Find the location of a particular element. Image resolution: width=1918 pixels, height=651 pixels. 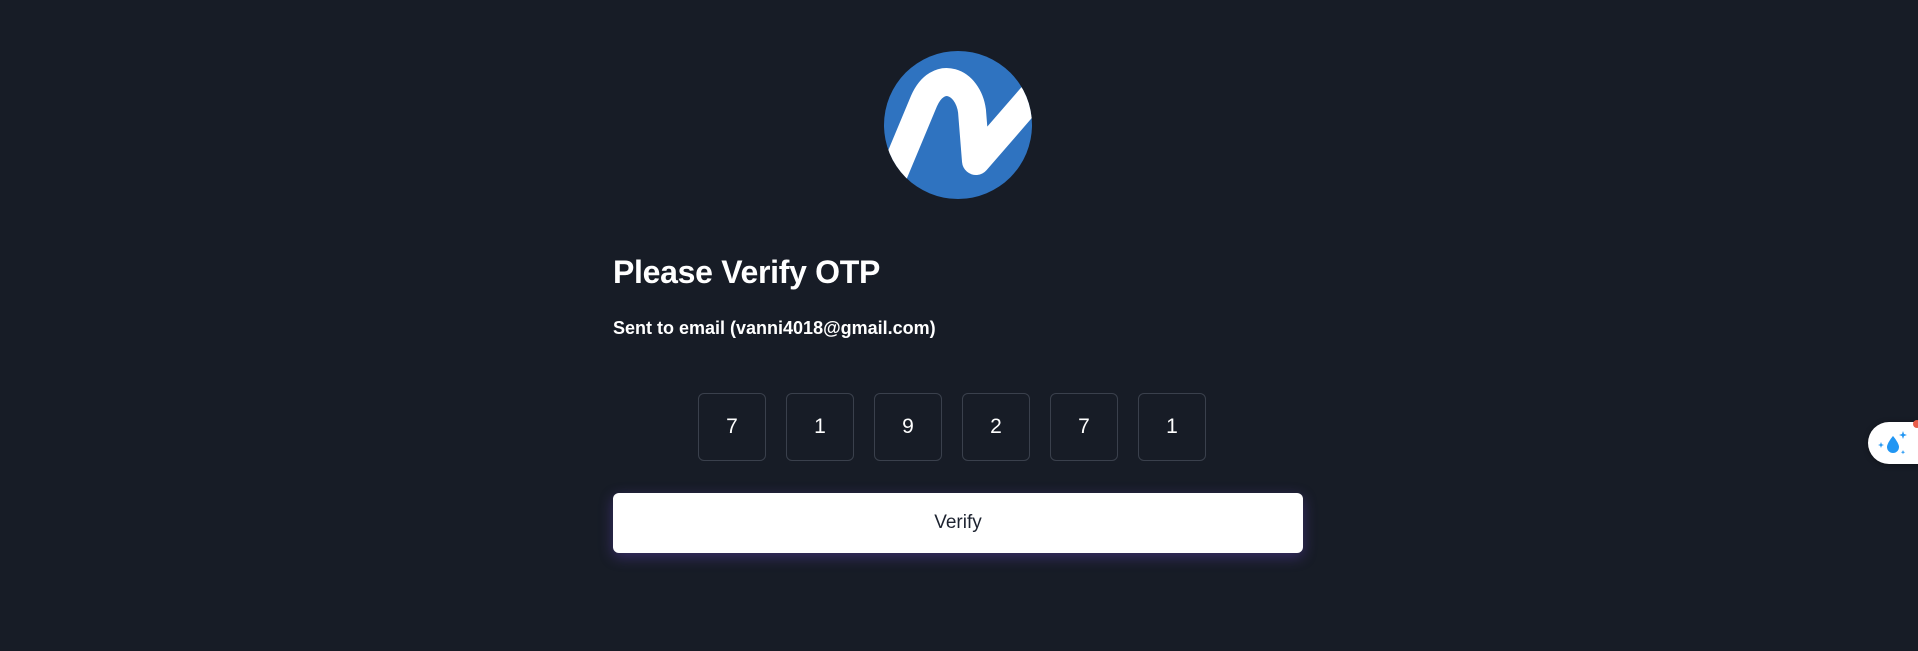

page-title: Please Verify OTP is located at coordinates (747, 272).